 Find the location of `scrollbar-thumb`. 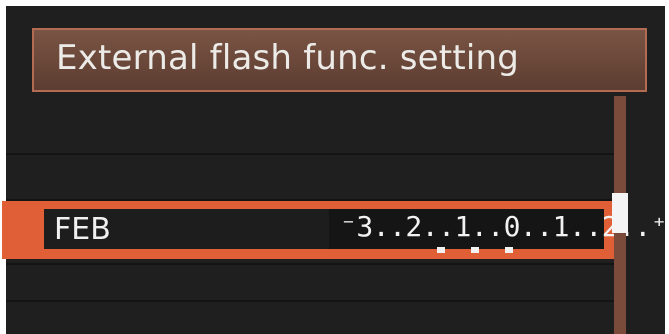

scrollbar-thumb is located at coordinates (620, 213).